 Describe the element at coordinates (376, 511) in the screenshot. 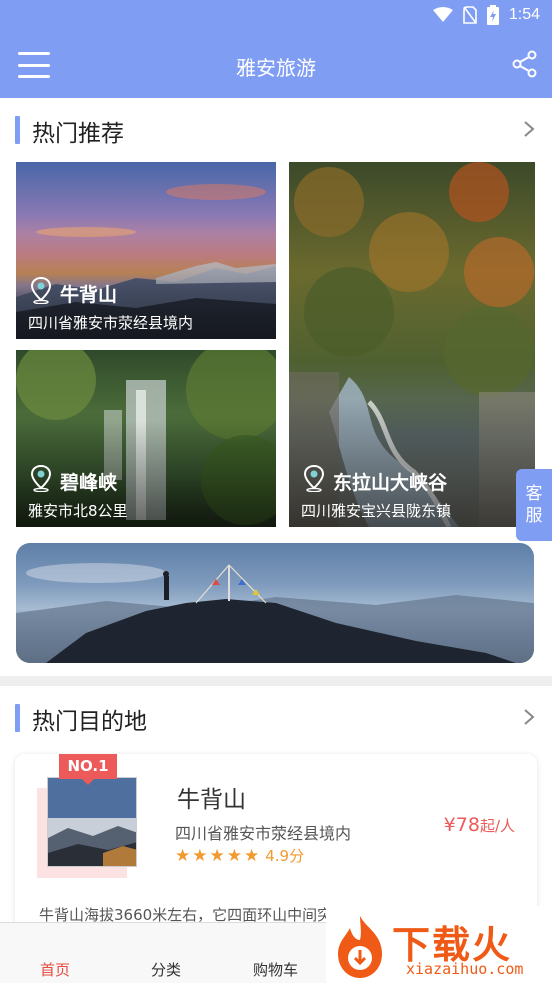

I see `card-location: 四川雅安宝兴县陇东镇` at that location.